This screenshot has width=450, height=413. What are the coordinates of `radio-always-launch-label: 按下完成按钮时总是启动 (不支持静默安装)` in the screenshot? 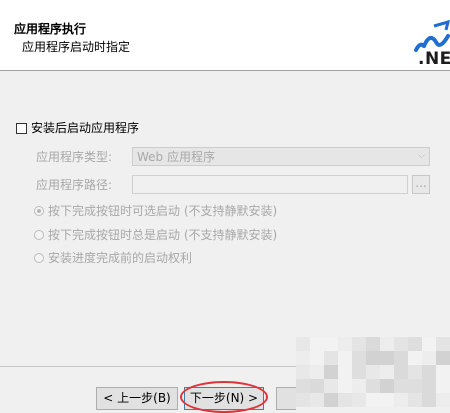 It's located at (163, 235).